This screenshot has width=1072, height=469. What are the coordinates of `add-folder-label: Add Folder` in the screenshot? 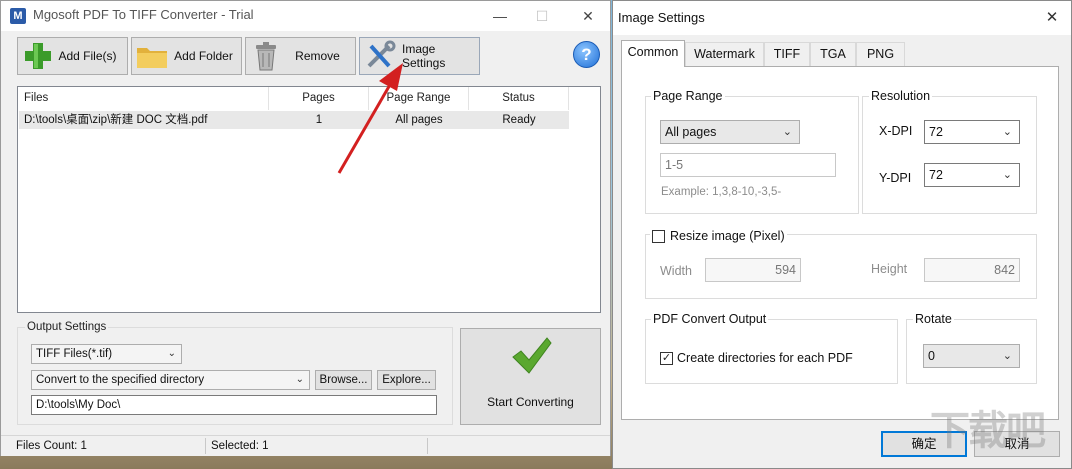 It's located at (203, 56).